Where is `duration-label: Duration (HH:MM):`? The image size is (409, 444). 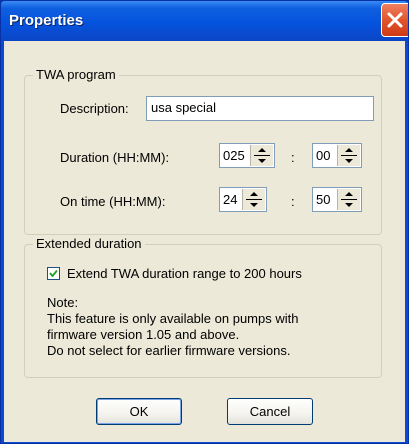 duration-label: Duration (HH:MM): is located at coordinates (115, 157).